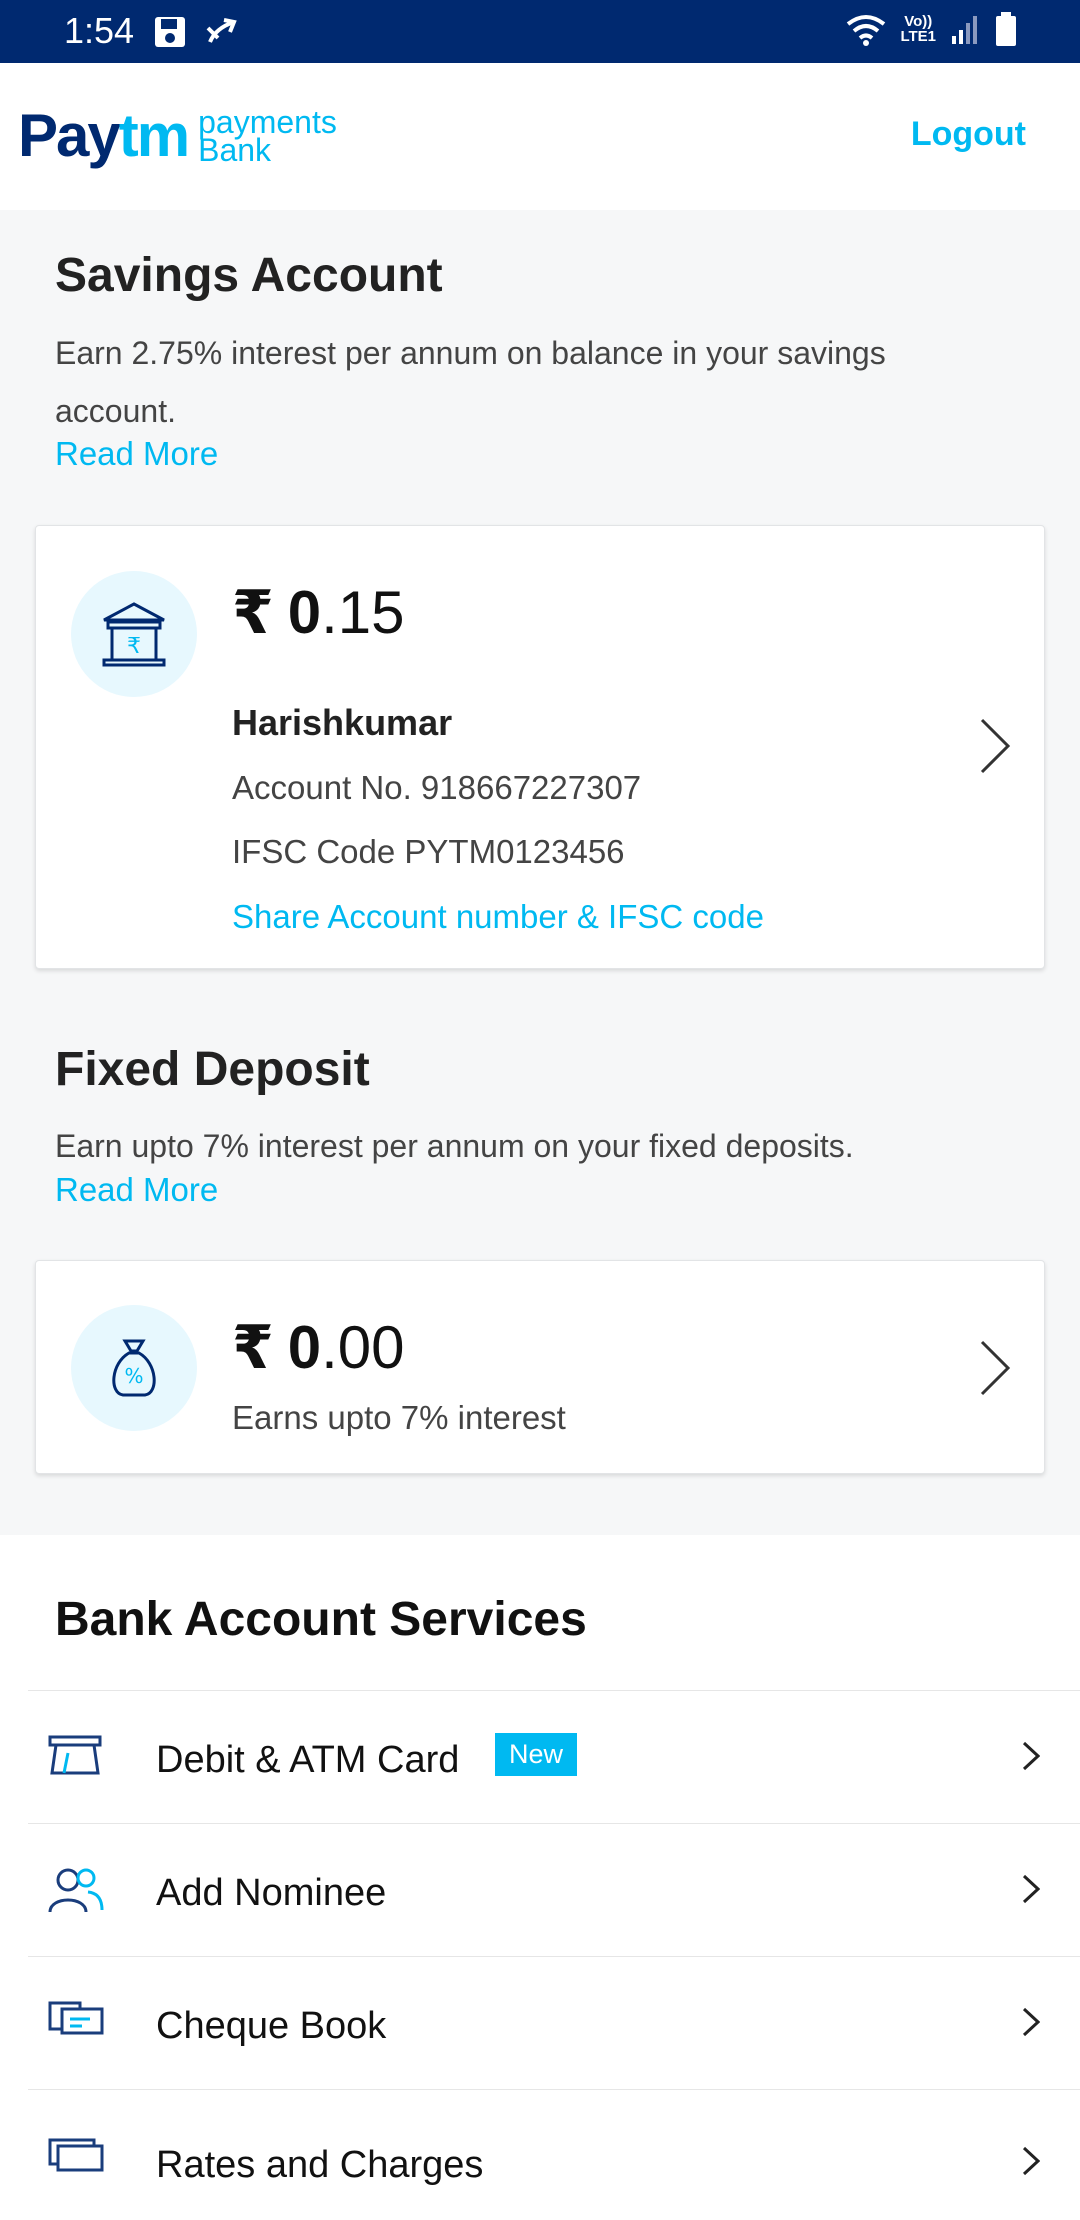  What do you see at coordinates (271, 2026) in the screenshot?
I see `service-label: Cheque Book` at bounding box center [271, 2026].